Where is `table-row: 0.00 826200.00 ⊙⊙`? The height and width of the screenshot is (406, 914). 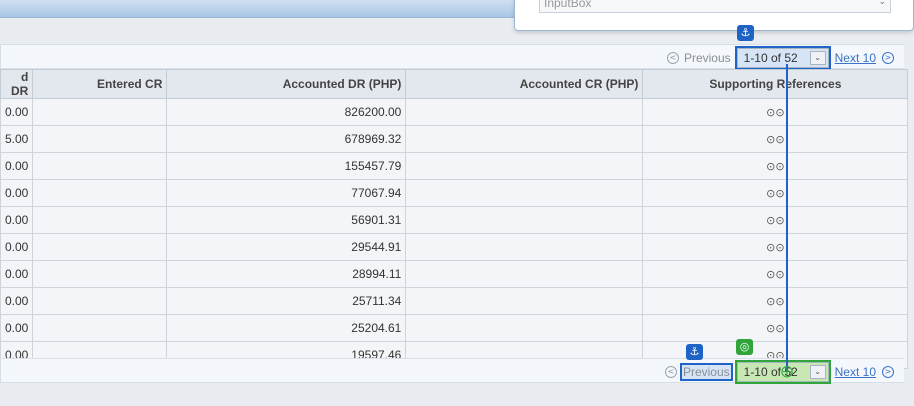 table-row: 0.00 826200.00 ⊙⊙ is located at coordinates (454, 112).